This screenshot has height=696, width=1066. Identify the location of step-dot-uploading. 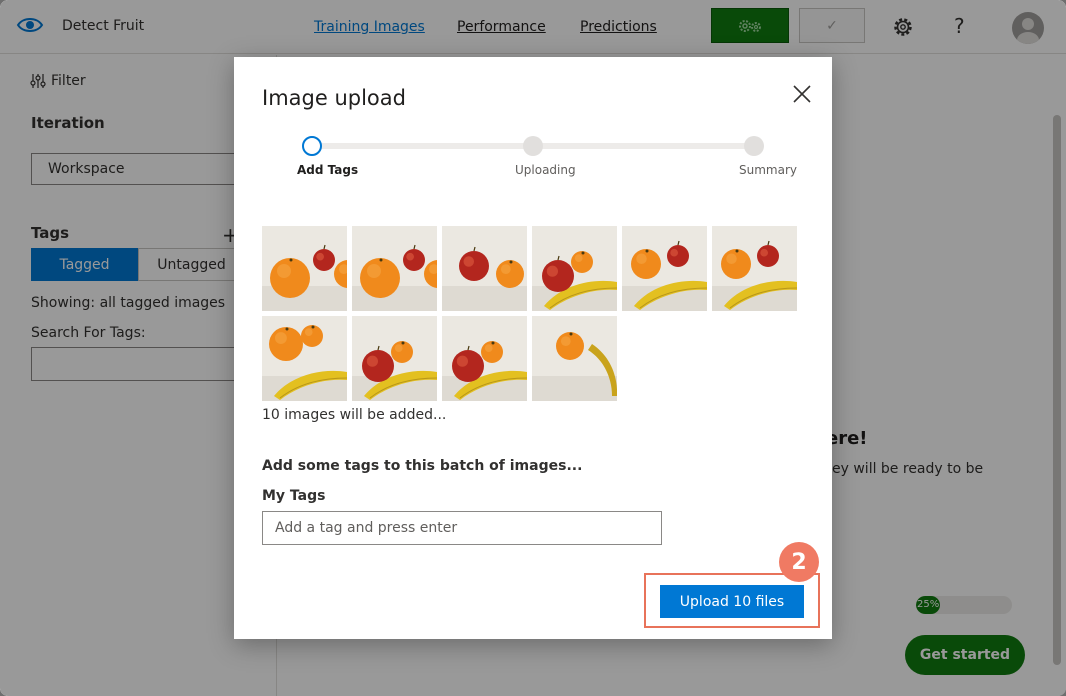
(533, 146).